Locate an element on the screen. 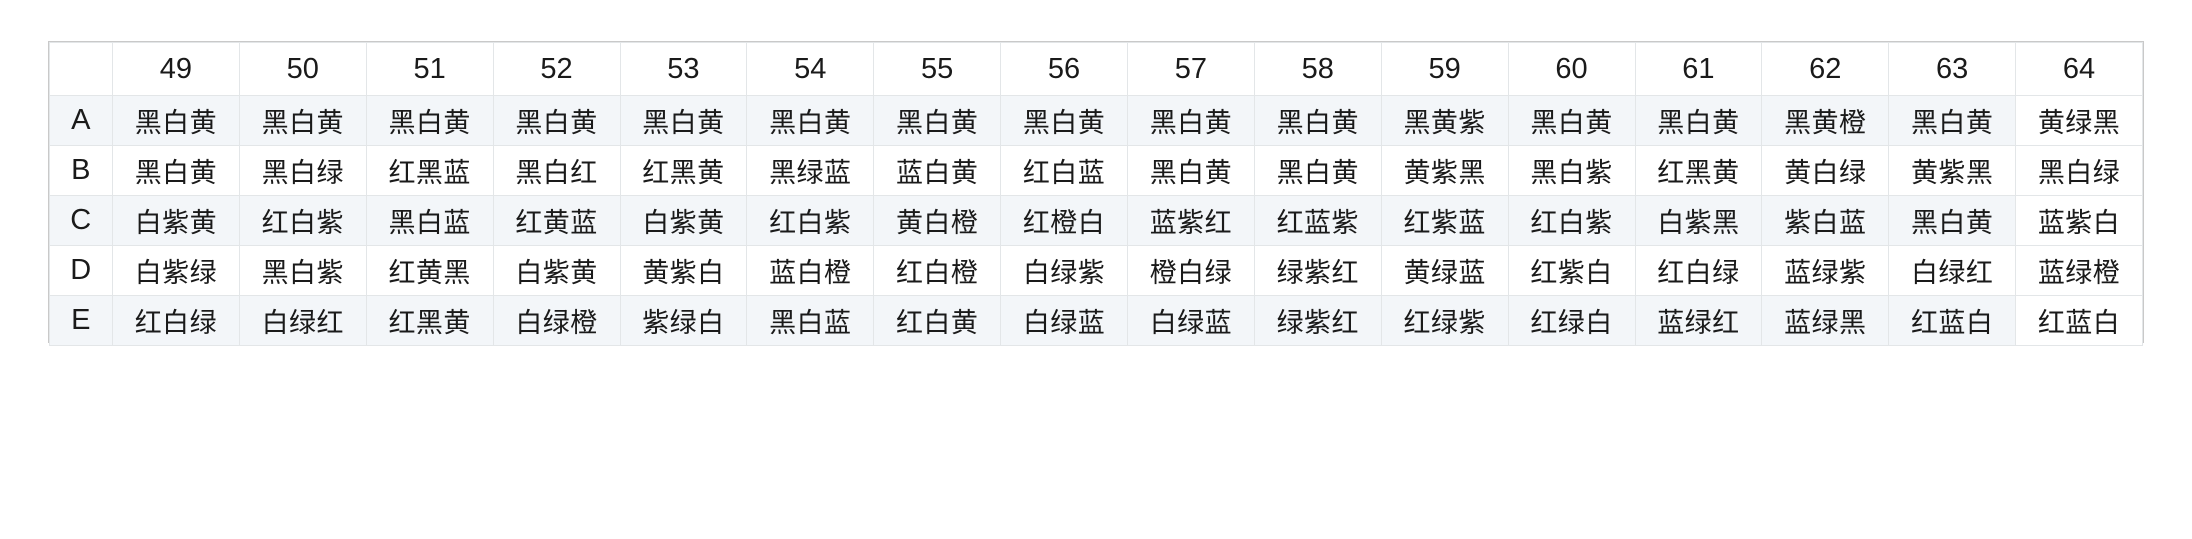  cell-B59: 黄紫黑 is located at coordinates (1444, 170).